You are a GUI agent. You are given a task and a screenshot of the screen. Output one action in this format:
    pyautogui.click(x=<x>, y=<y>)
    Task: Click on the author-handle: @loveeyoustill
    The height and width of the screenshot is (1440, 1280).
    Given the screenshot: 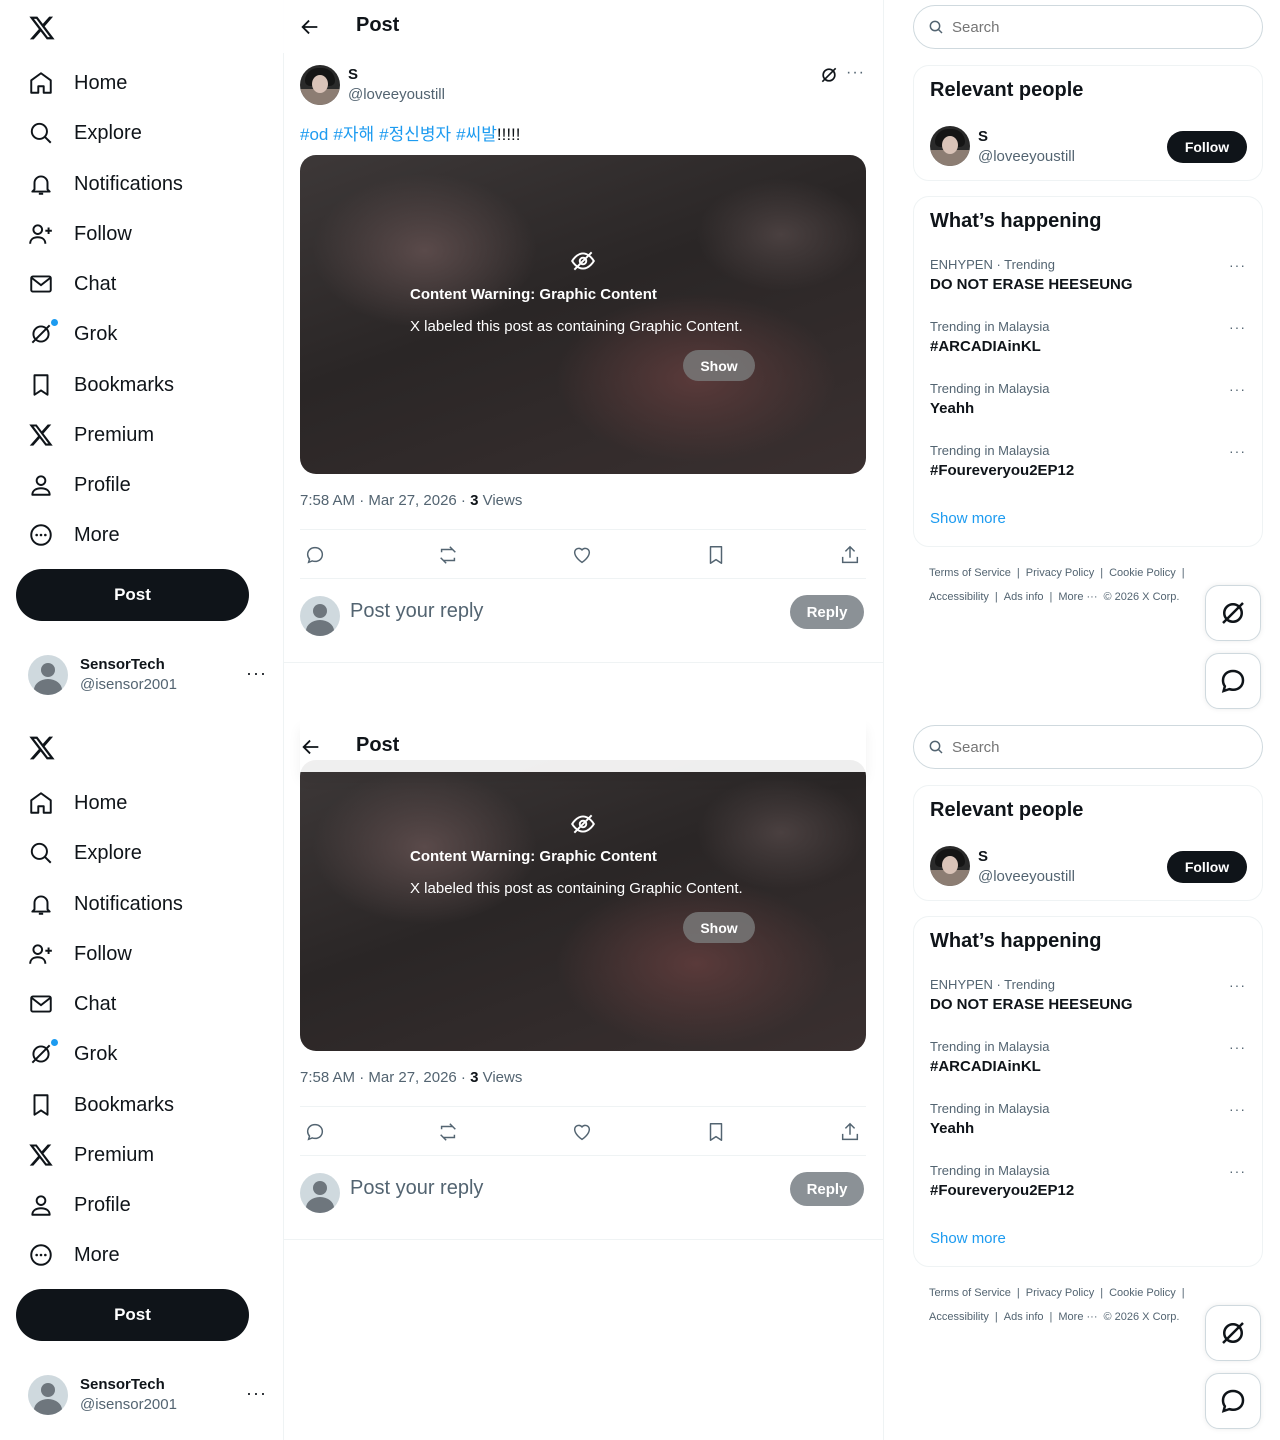 What is the action you would take?
    pyautogui.click(x=396, y=94)
    